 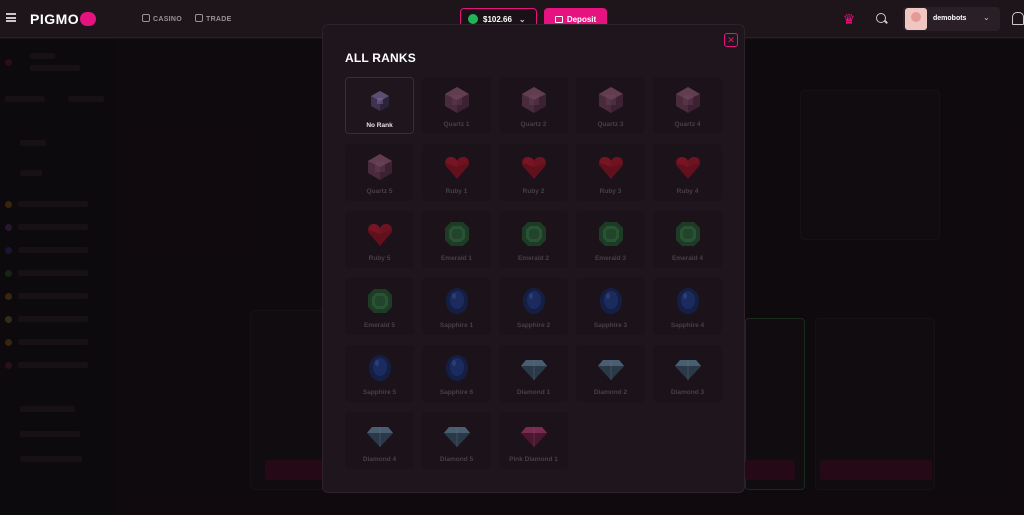 I want to click on rank-card: Quartz 1, so click(x=456, y=105).